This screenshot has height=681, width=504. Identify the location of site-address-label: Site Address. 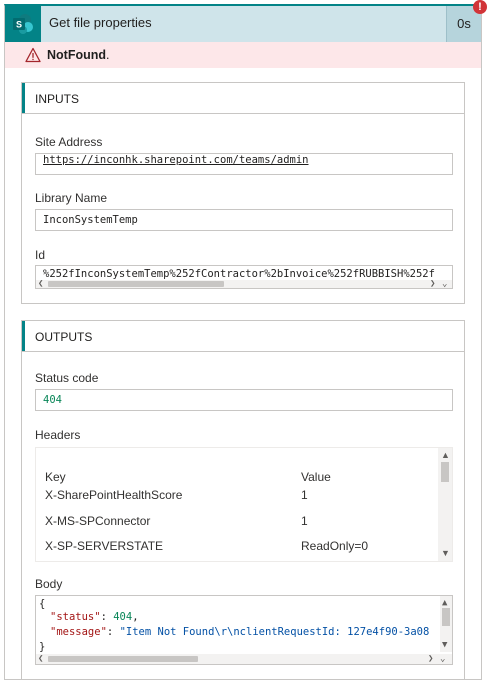
(69, 142).